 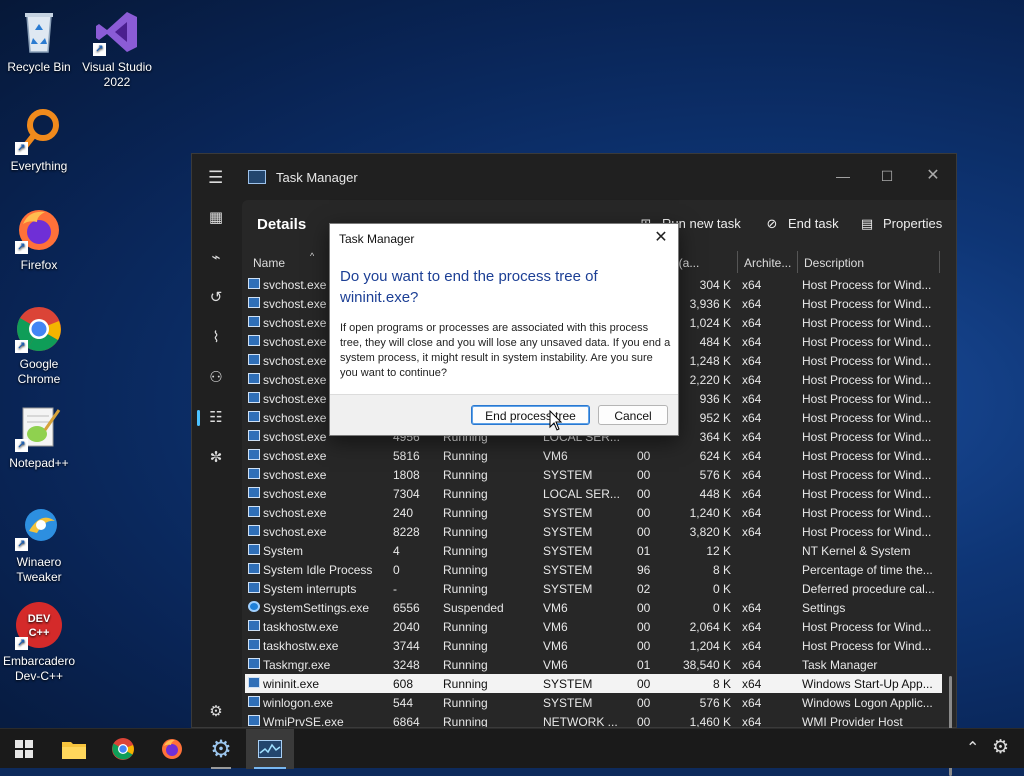 I want to click on cell-name: svchost.exe, so click(x=295, y=475).